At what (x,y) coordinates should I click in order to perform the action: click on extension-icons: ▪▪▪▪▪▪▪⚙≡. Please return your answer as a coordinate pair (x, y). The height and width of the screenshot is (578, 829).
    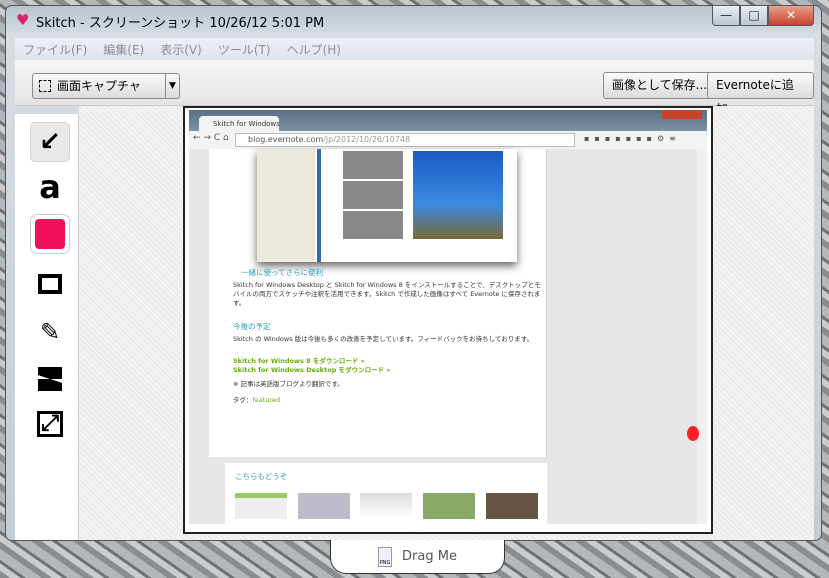
    Looking at the image, I should click on (632, 138).